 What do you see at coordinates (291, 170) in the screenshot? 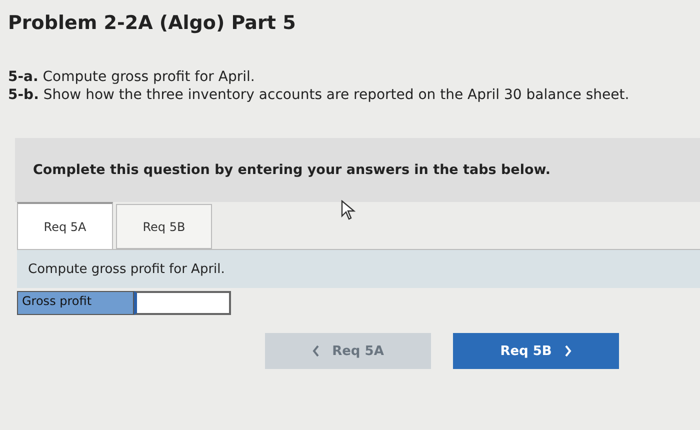
I see `instruction-text: Complete this question by entering your answers in the tabs below.` at bounding box center [291, 170].